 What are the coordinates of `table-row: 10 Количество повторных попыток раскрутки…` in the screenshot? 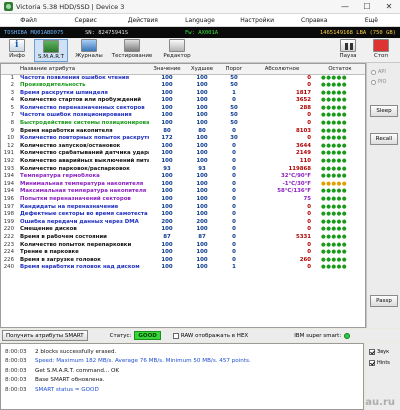 It's located at (183, 139).